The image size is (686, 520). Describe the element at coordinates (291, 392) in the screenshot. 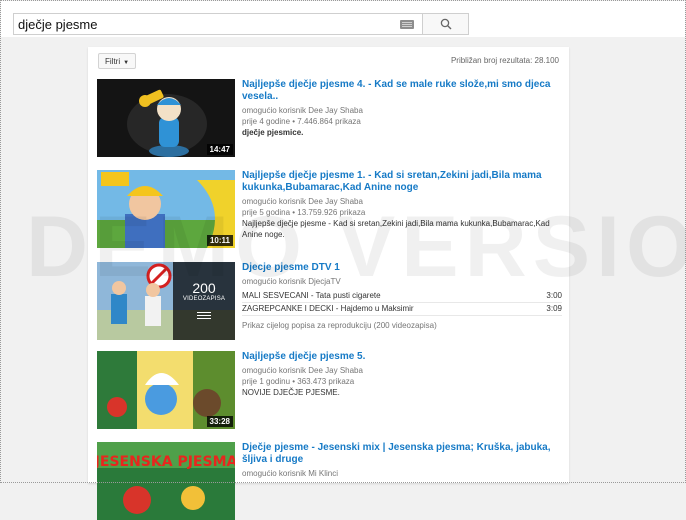

I see `video-description: NOVIJE DJEČJE PJESME.` at that location.